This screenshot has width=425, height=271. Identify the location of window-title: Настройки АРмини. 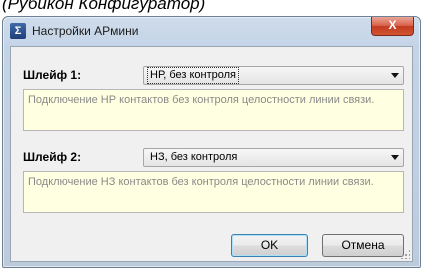
(85, 31).